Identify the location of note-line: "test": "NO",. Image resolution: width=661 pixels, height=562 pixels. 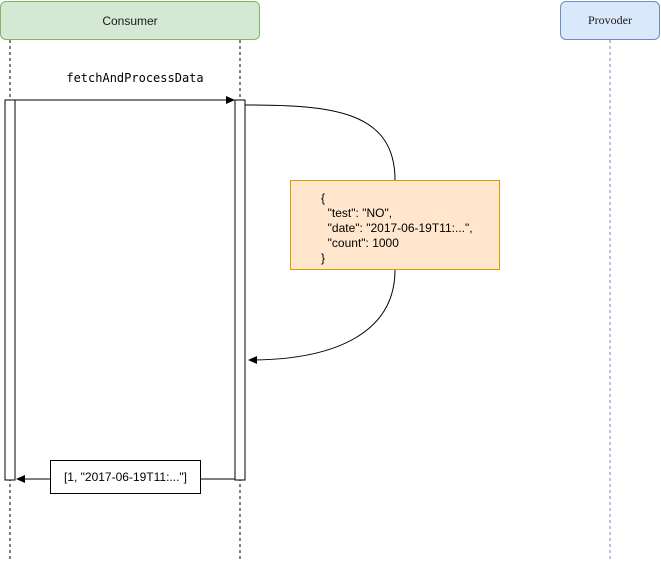
(357, 213).